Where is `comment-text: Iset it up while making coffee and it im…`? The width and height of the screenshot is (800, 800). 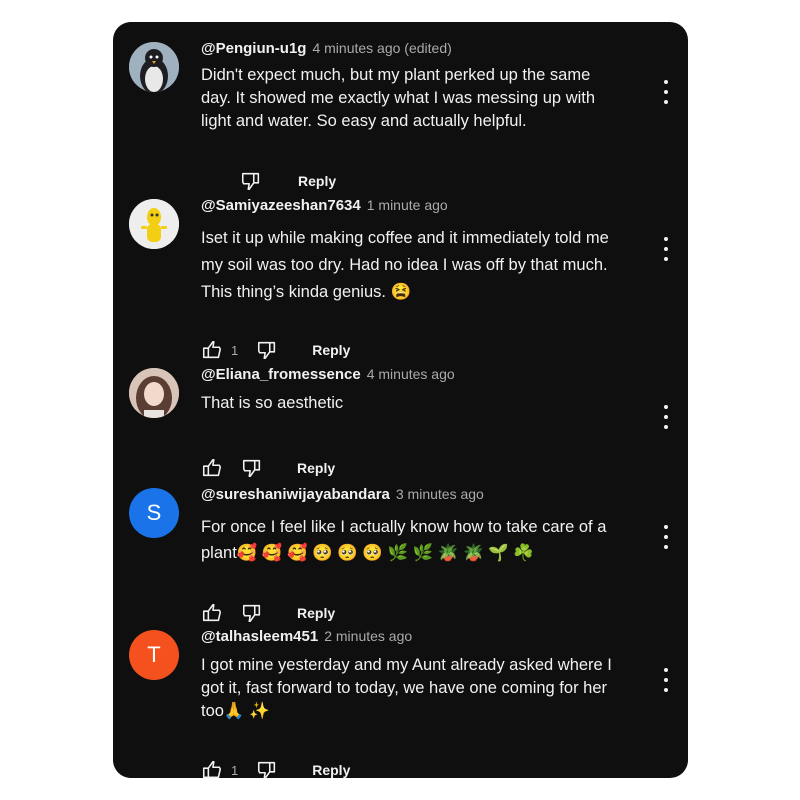 comment-text: Iset it up while making coffee and it im… is located at coordinates (428, 265).